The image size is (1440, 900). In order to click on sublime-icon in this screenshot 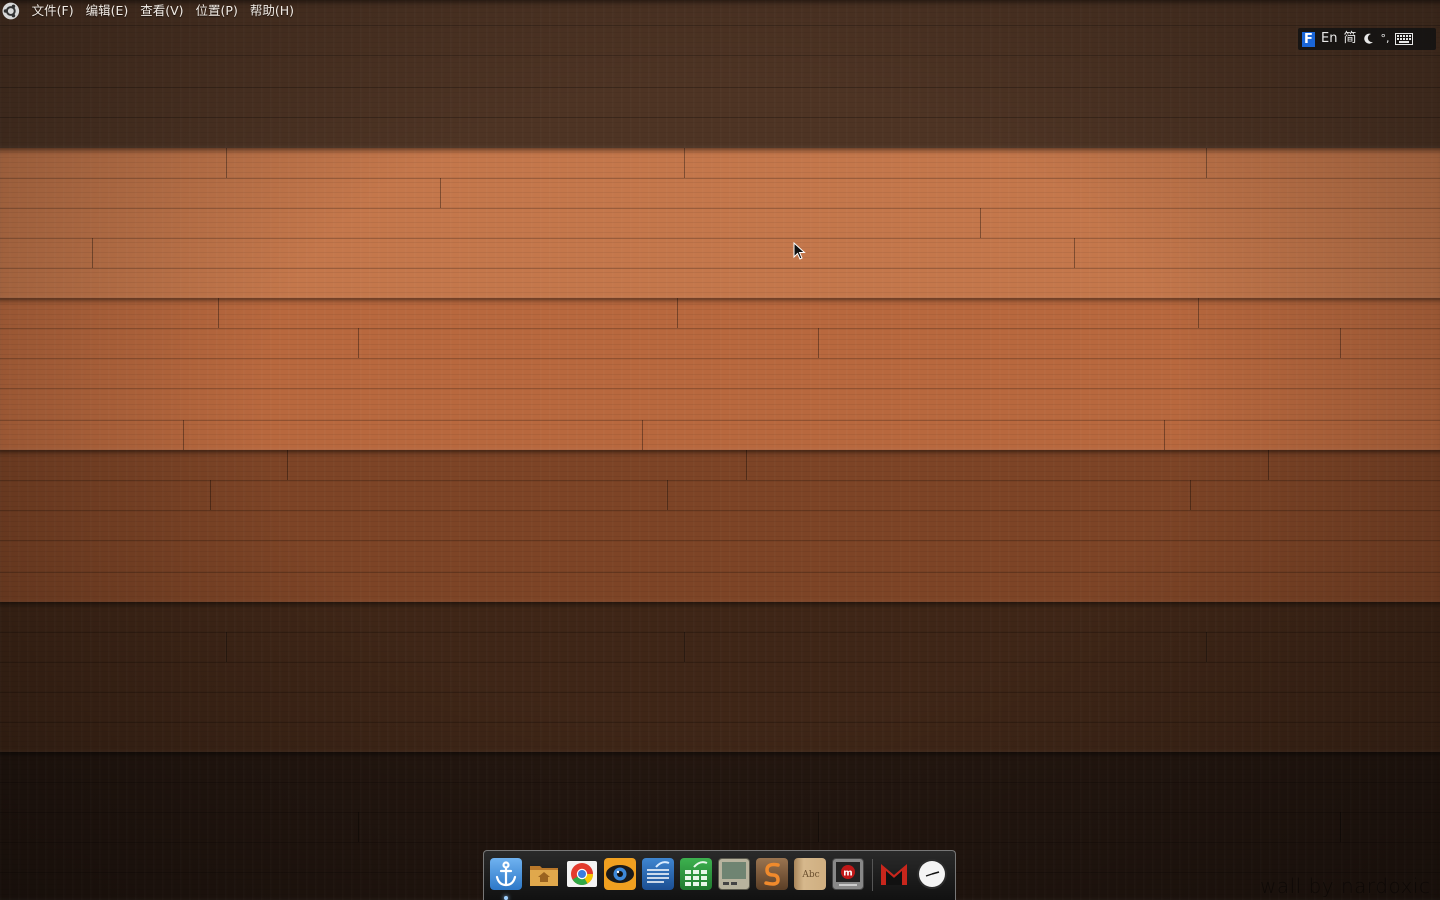, I will do `click(772, 874)`.